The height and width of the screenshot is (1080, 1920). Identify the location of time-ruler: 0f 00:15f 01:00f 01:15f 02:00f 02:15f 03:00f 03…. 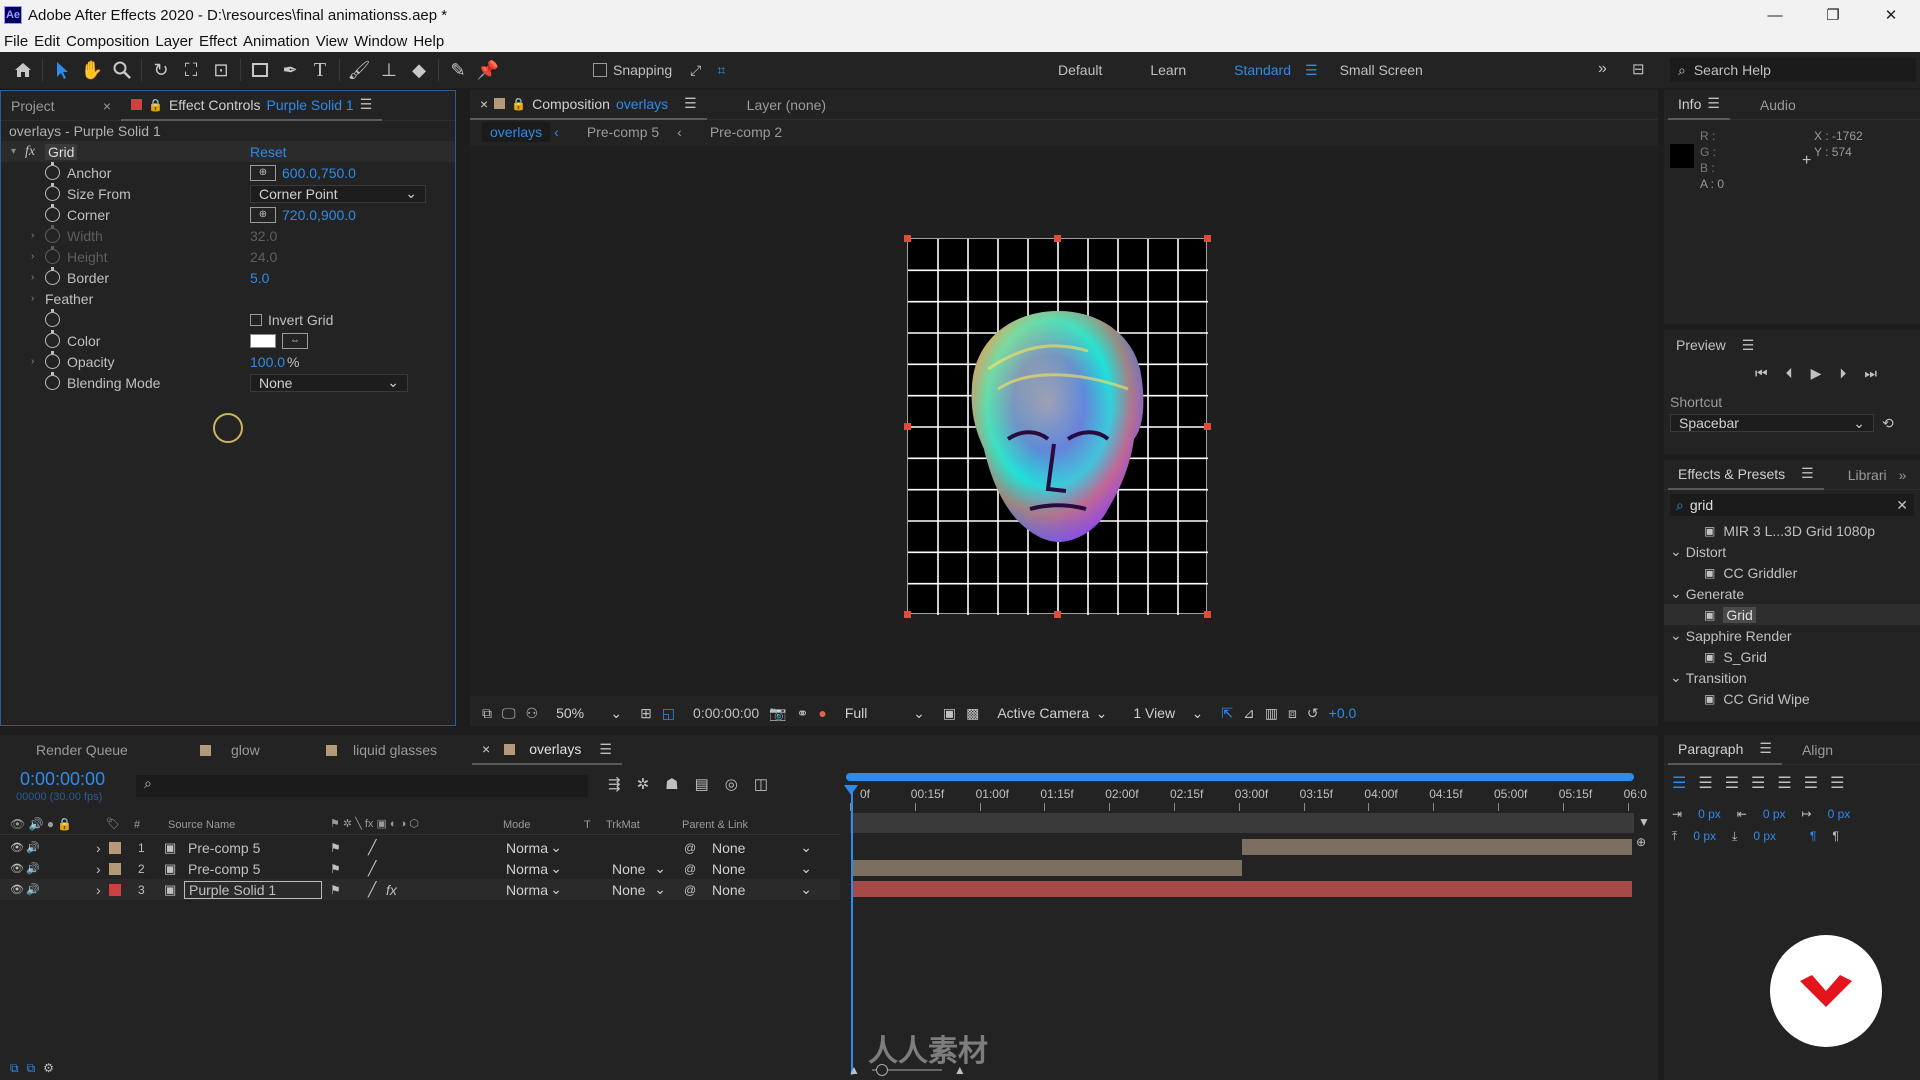
(1248, 796).